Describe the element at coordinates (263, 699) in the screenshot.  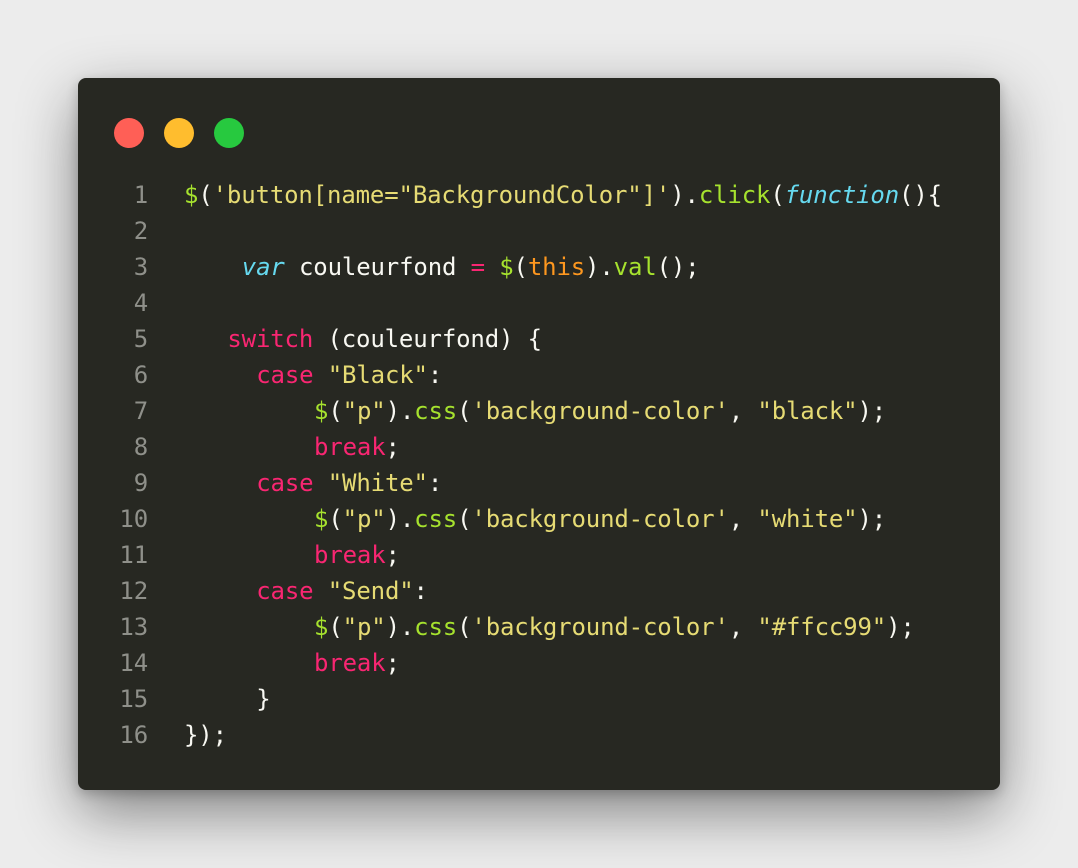
I see `code-token-plain: }` at that location.